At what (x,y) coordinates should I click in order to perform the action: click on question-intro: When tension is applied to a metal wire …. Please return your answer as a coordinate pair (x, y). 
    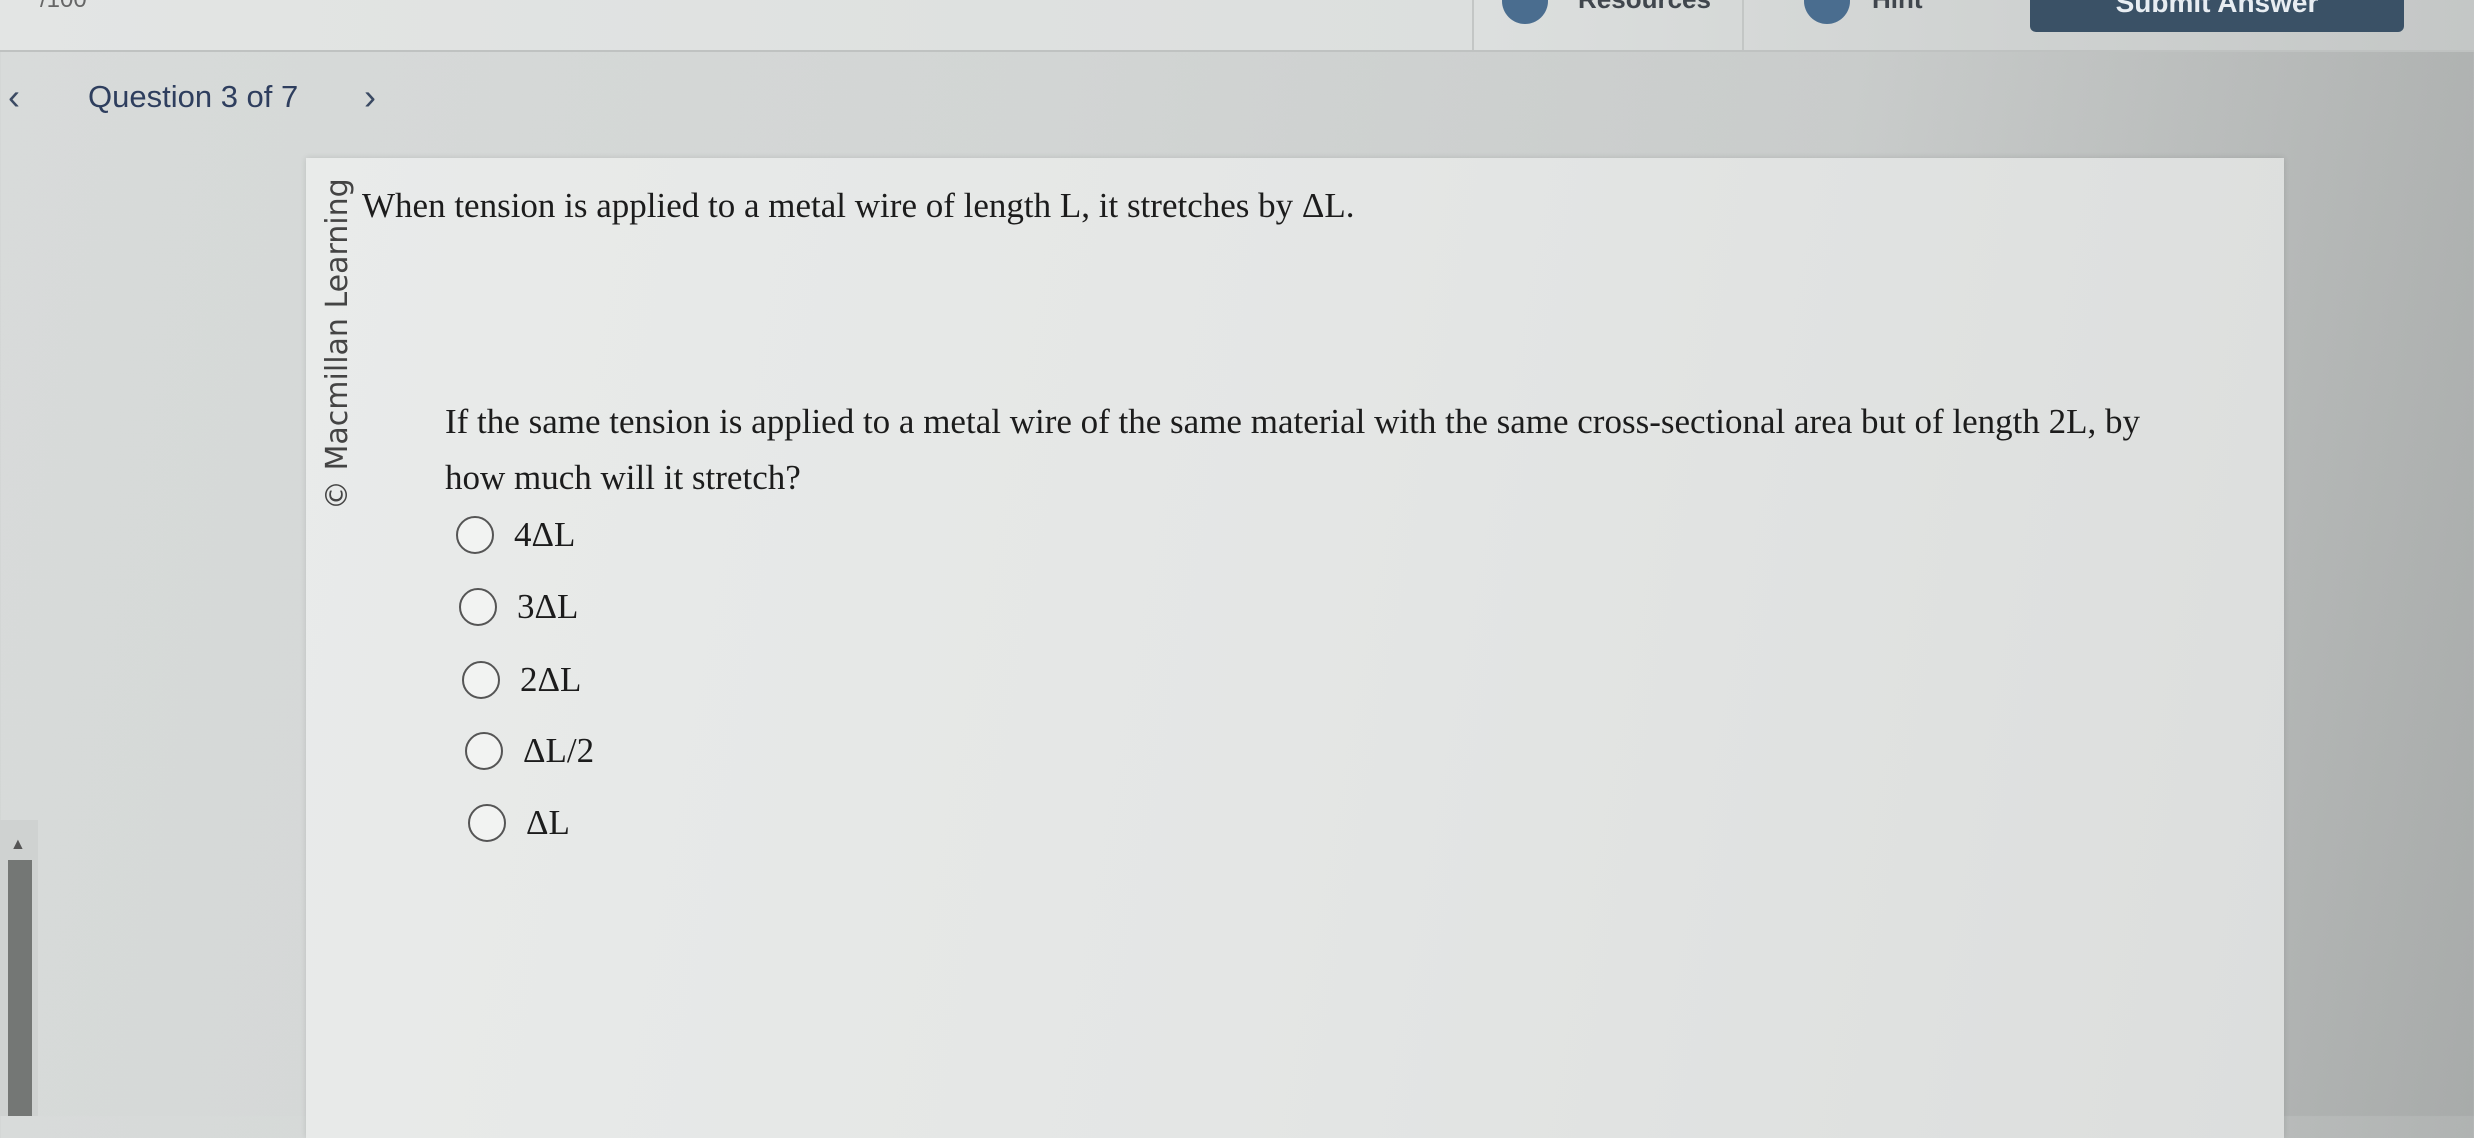
    Looking at the image, I should click on (858, 205).